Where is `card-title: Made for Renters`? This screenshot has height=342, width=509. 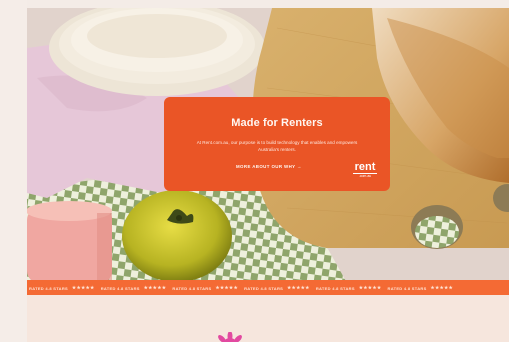
card-title: Made for Renters is located at coordinates (277, 123).